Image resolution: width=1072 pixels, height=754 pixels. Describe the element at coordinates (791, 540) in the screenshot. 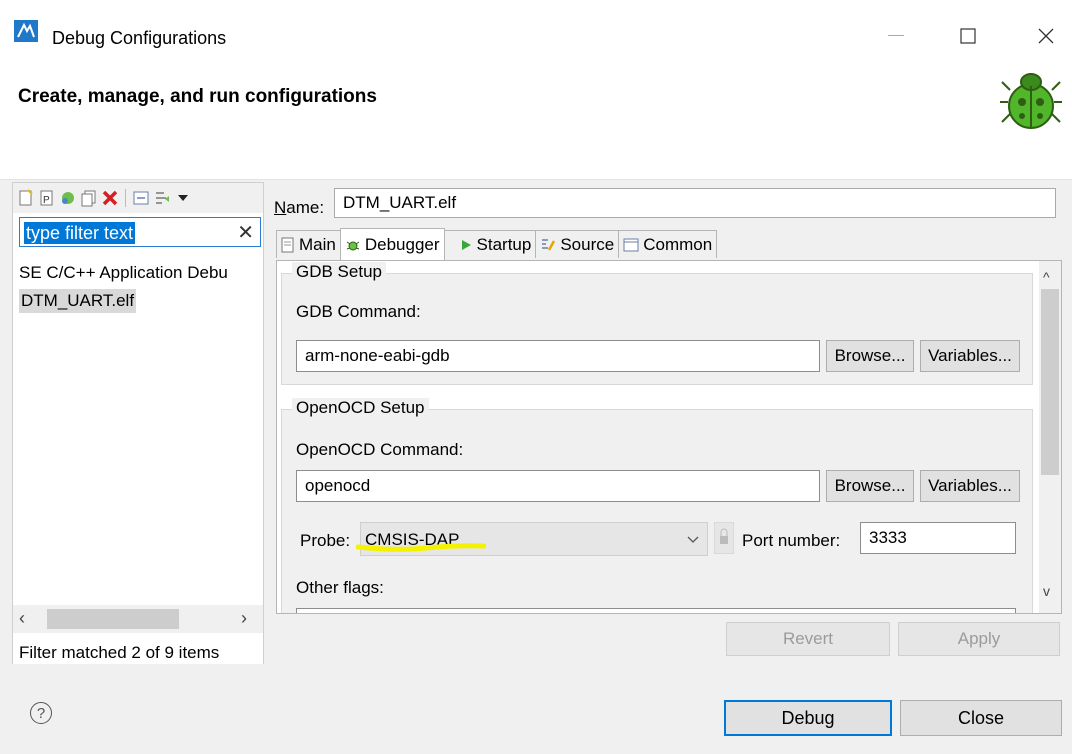

I see `port-number-label: Port number:` at that location.